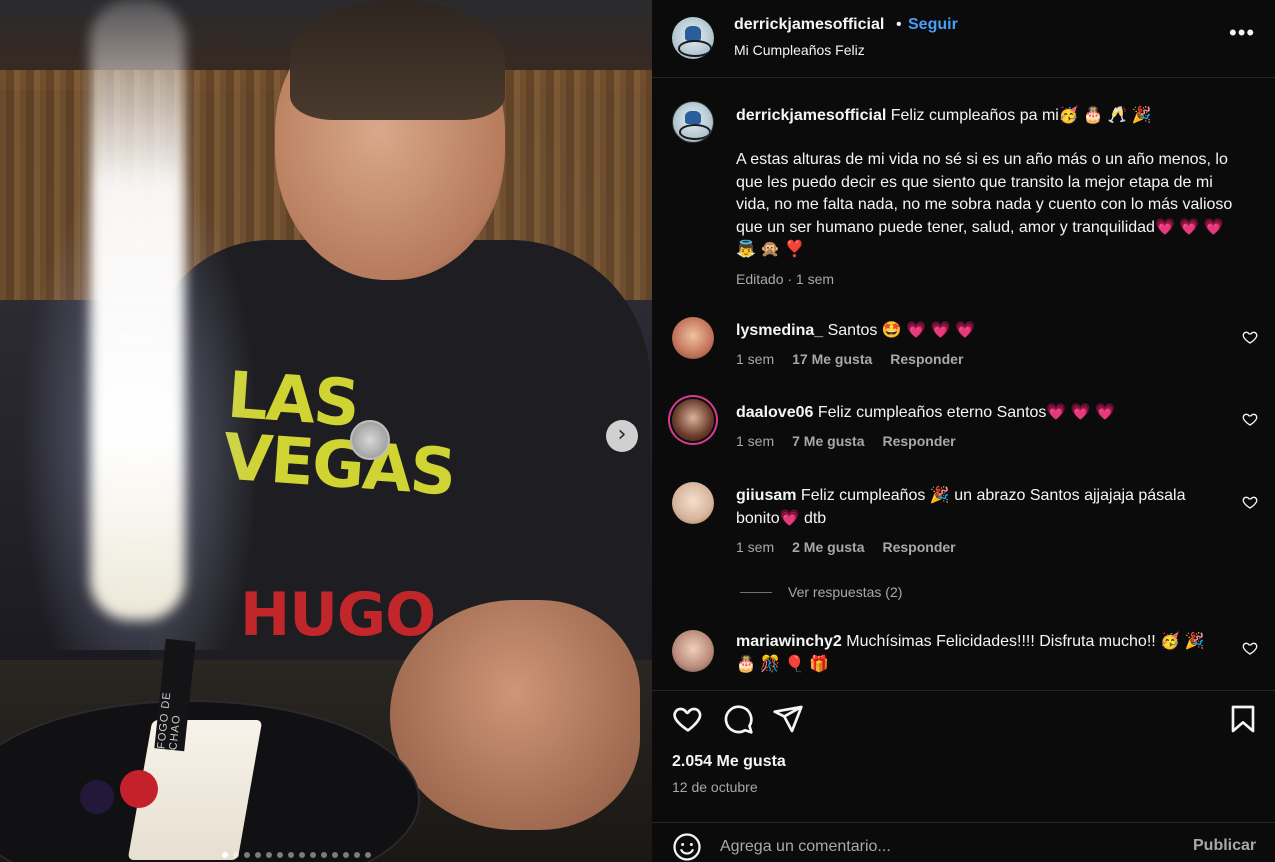  What do you see at coordinates (139, 789) in the screenshot?
I see `strawberry` at bounding box center [139, 789].